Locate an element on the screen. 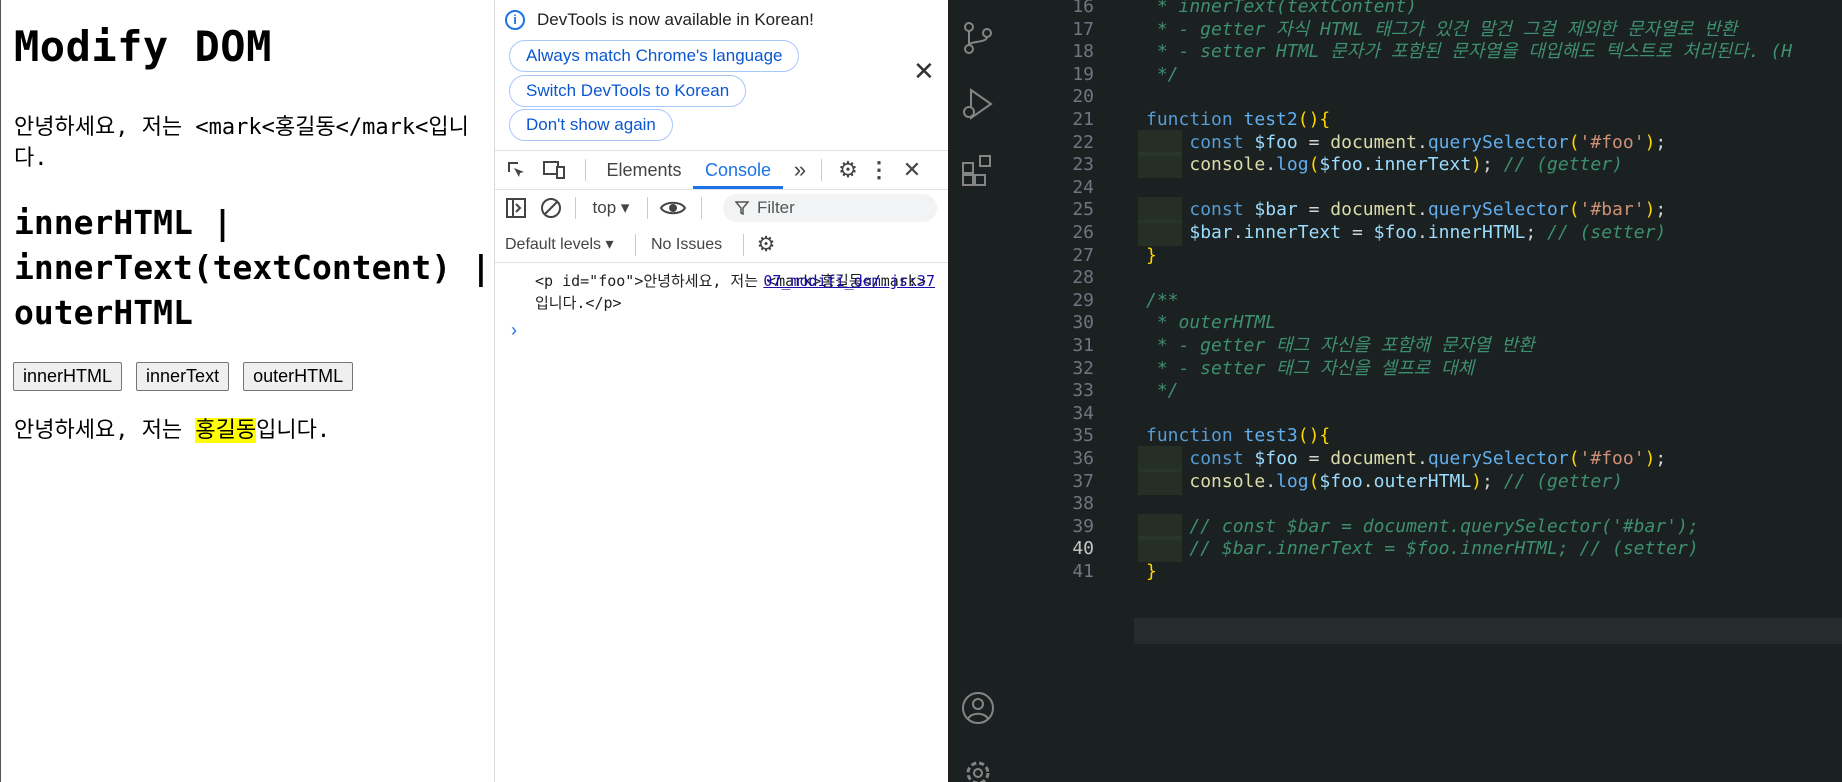 The height and width of the screenshot is (782, 1842). code-text: } is located at coordinates (1151, 571).